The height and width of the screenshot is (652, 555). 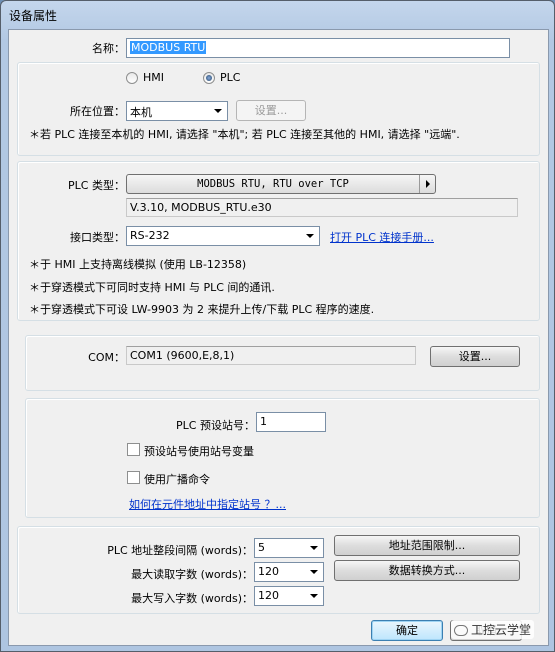 I want to click on plc-type-value: MODBUS RTU, RTU over TCP, so click(x=273, y=184).